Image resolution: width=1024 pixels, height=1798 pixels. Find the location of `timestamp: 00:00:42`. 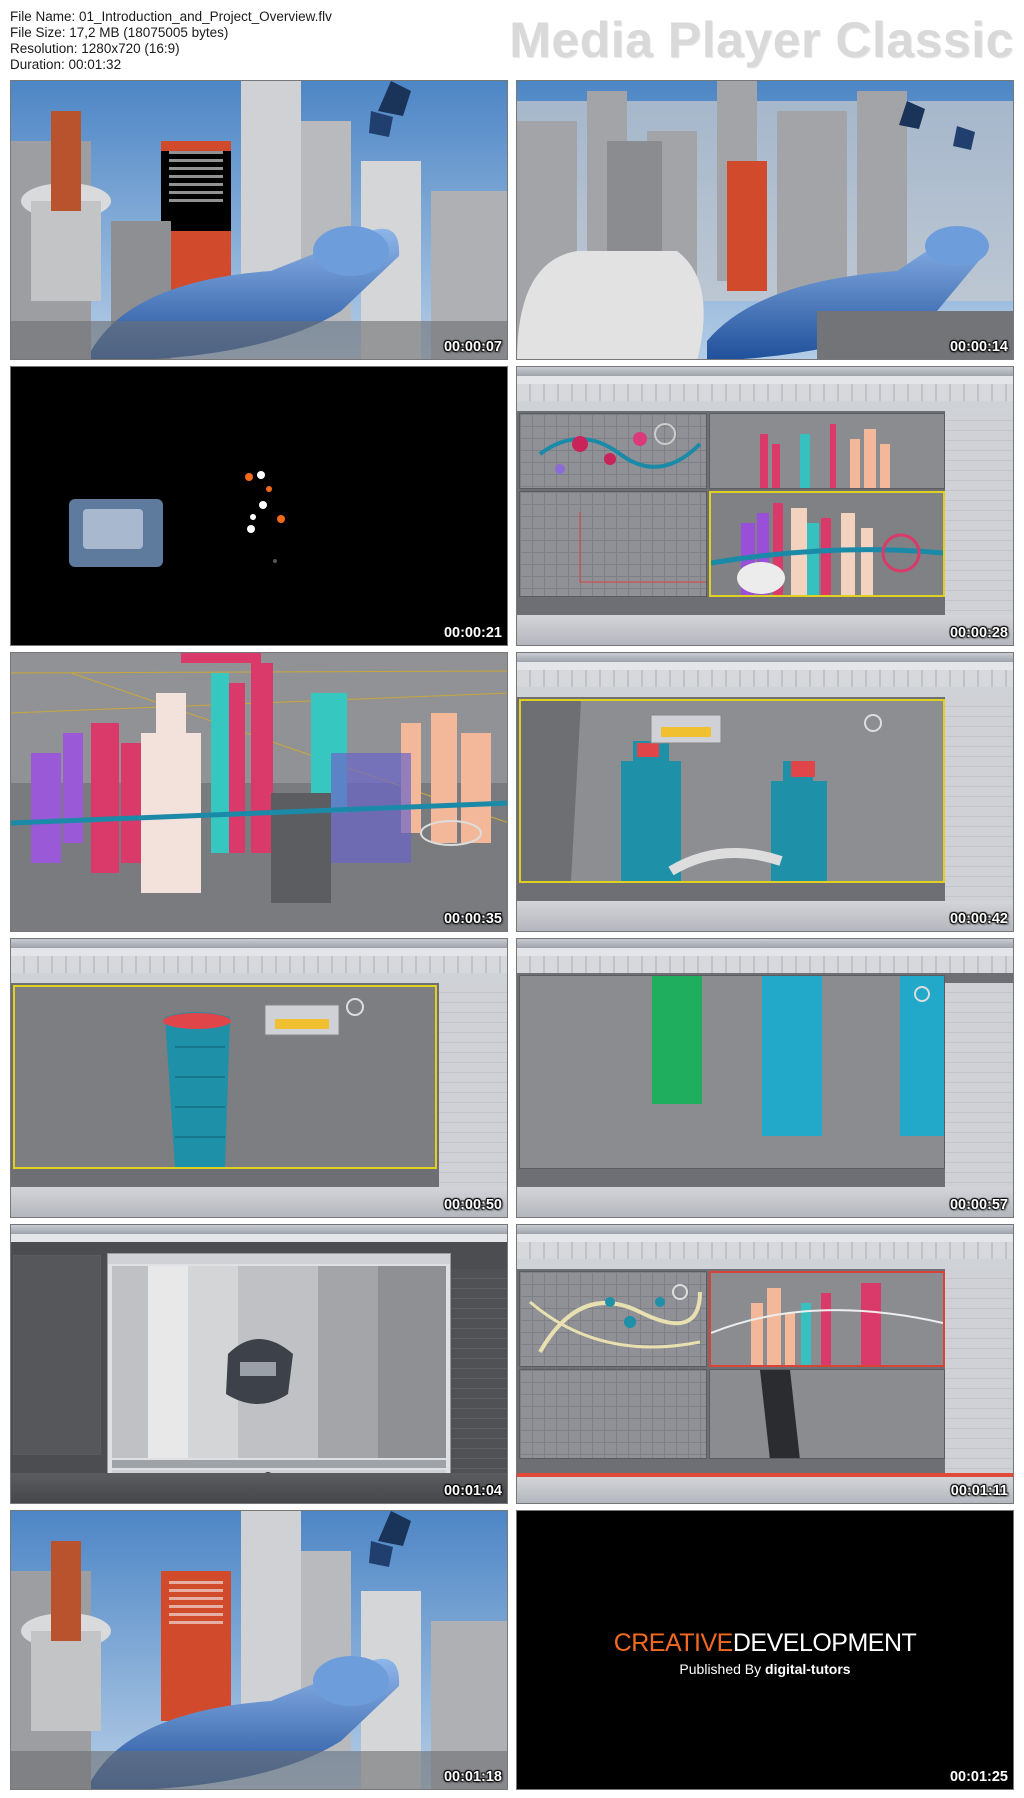

timestamp: 00:00:42 is located at coordinates (978, 919).